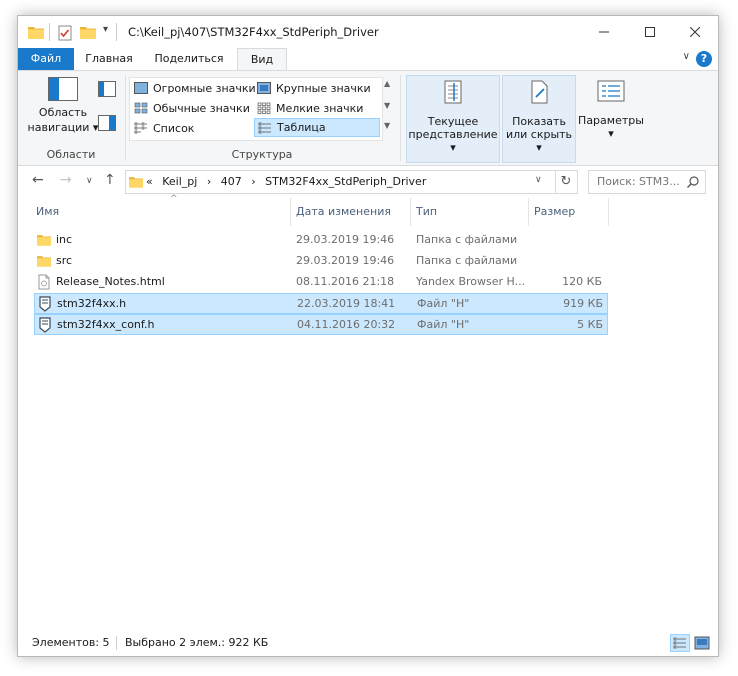  Describe the element at coordinates (695, 32) in the screenshot. I see `close-button` at that location.